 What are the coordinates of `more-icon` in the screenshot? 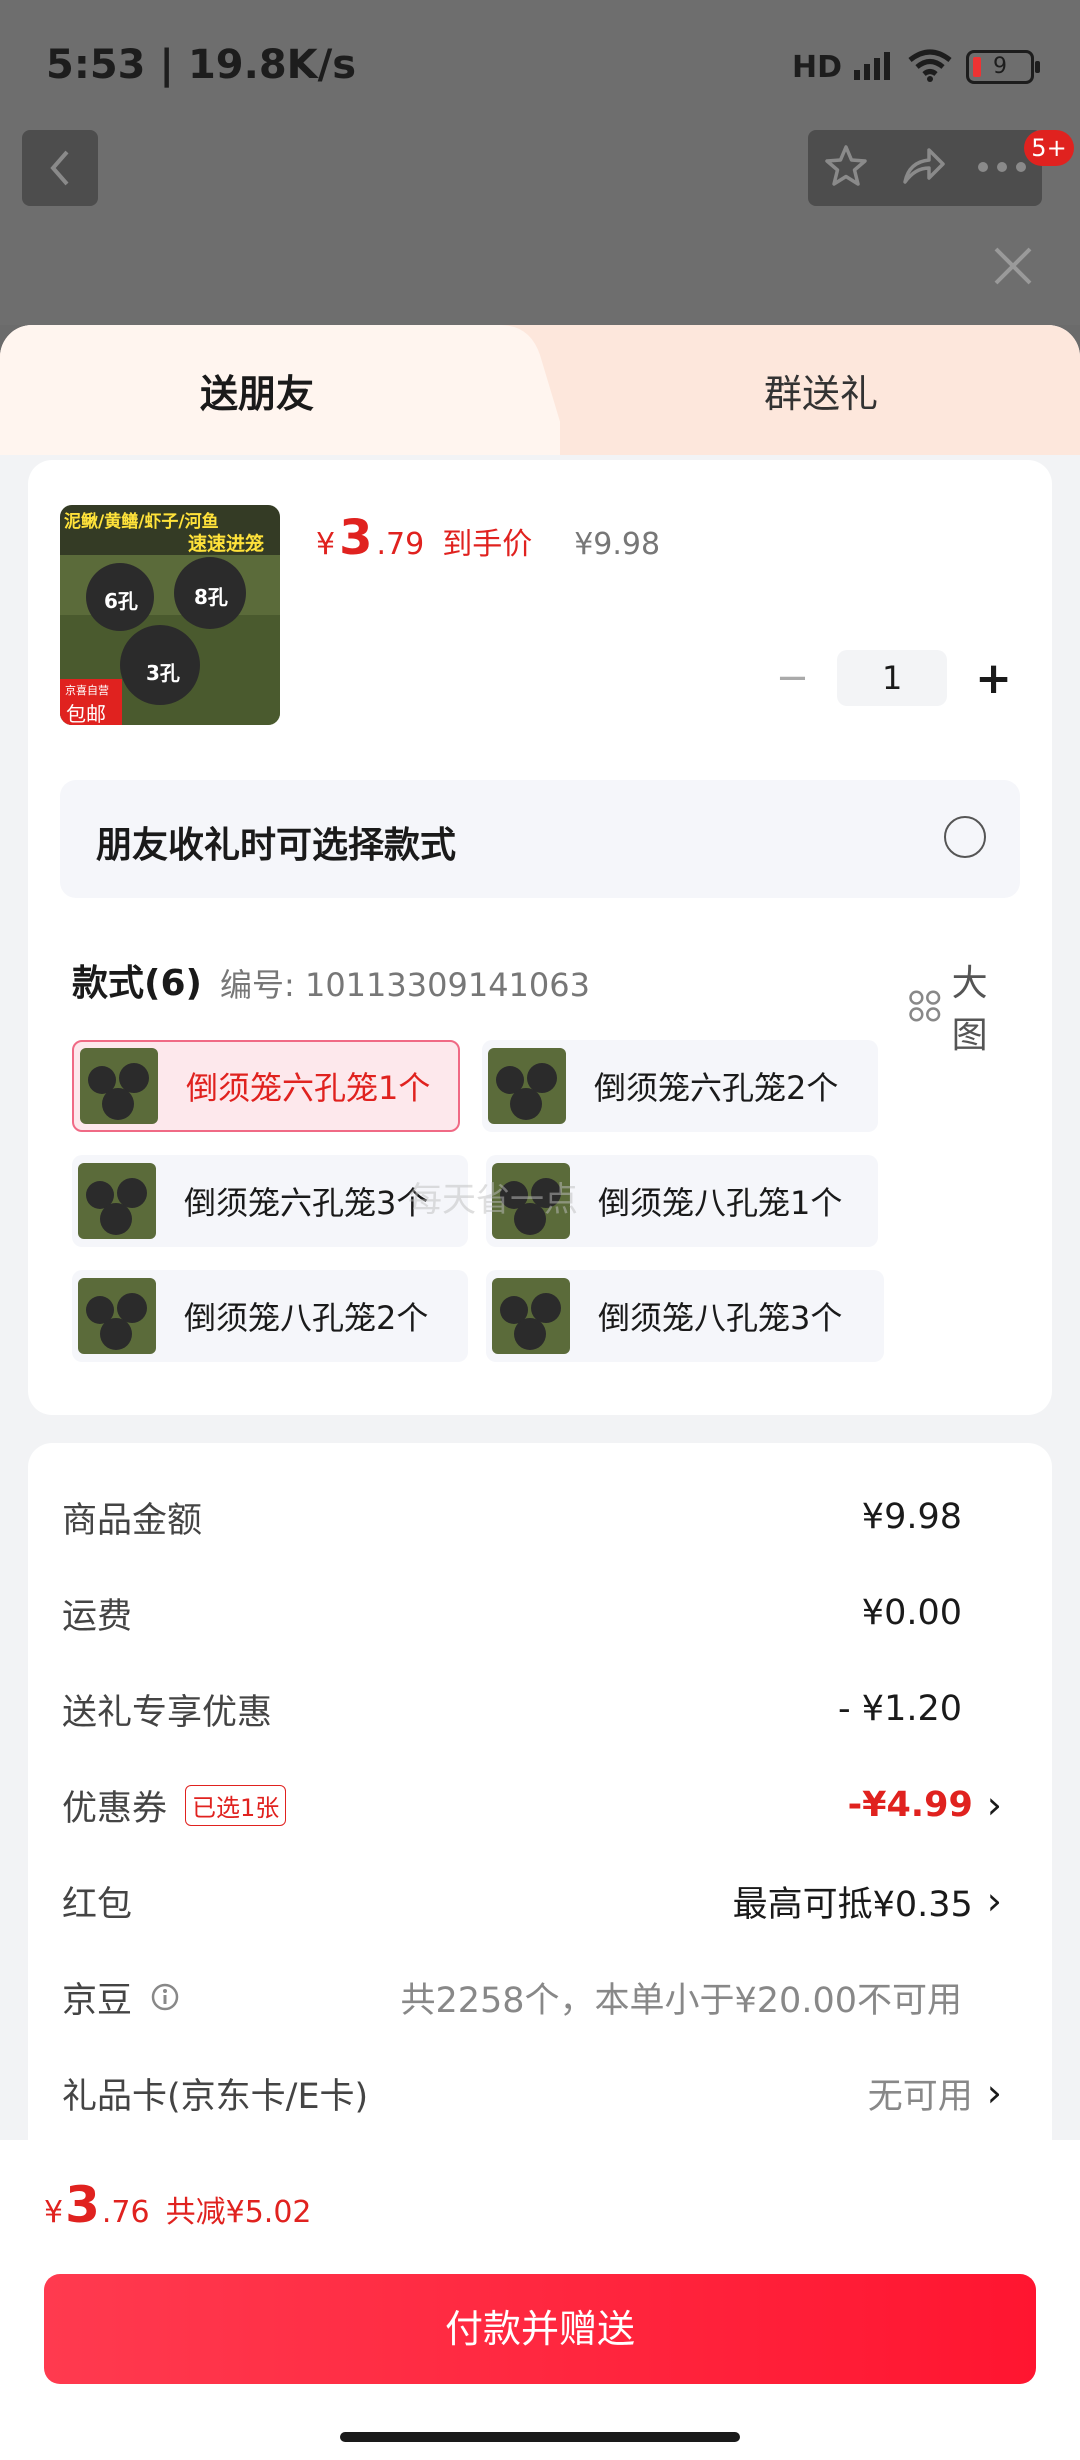 It's located at (1002, 168).